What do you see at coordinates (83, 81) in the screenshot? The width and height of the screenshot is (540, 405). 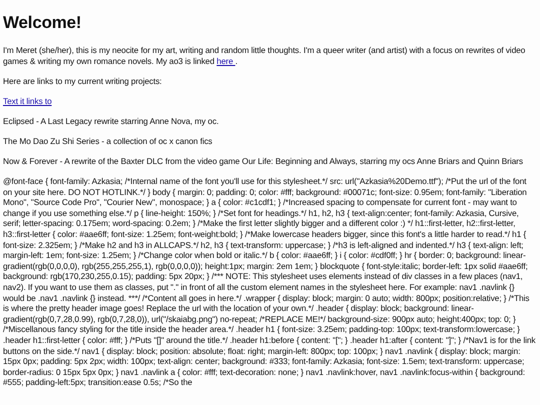 I see `projects-intro: Here are links to my current writing projects:` at bounding box center [83, 81].